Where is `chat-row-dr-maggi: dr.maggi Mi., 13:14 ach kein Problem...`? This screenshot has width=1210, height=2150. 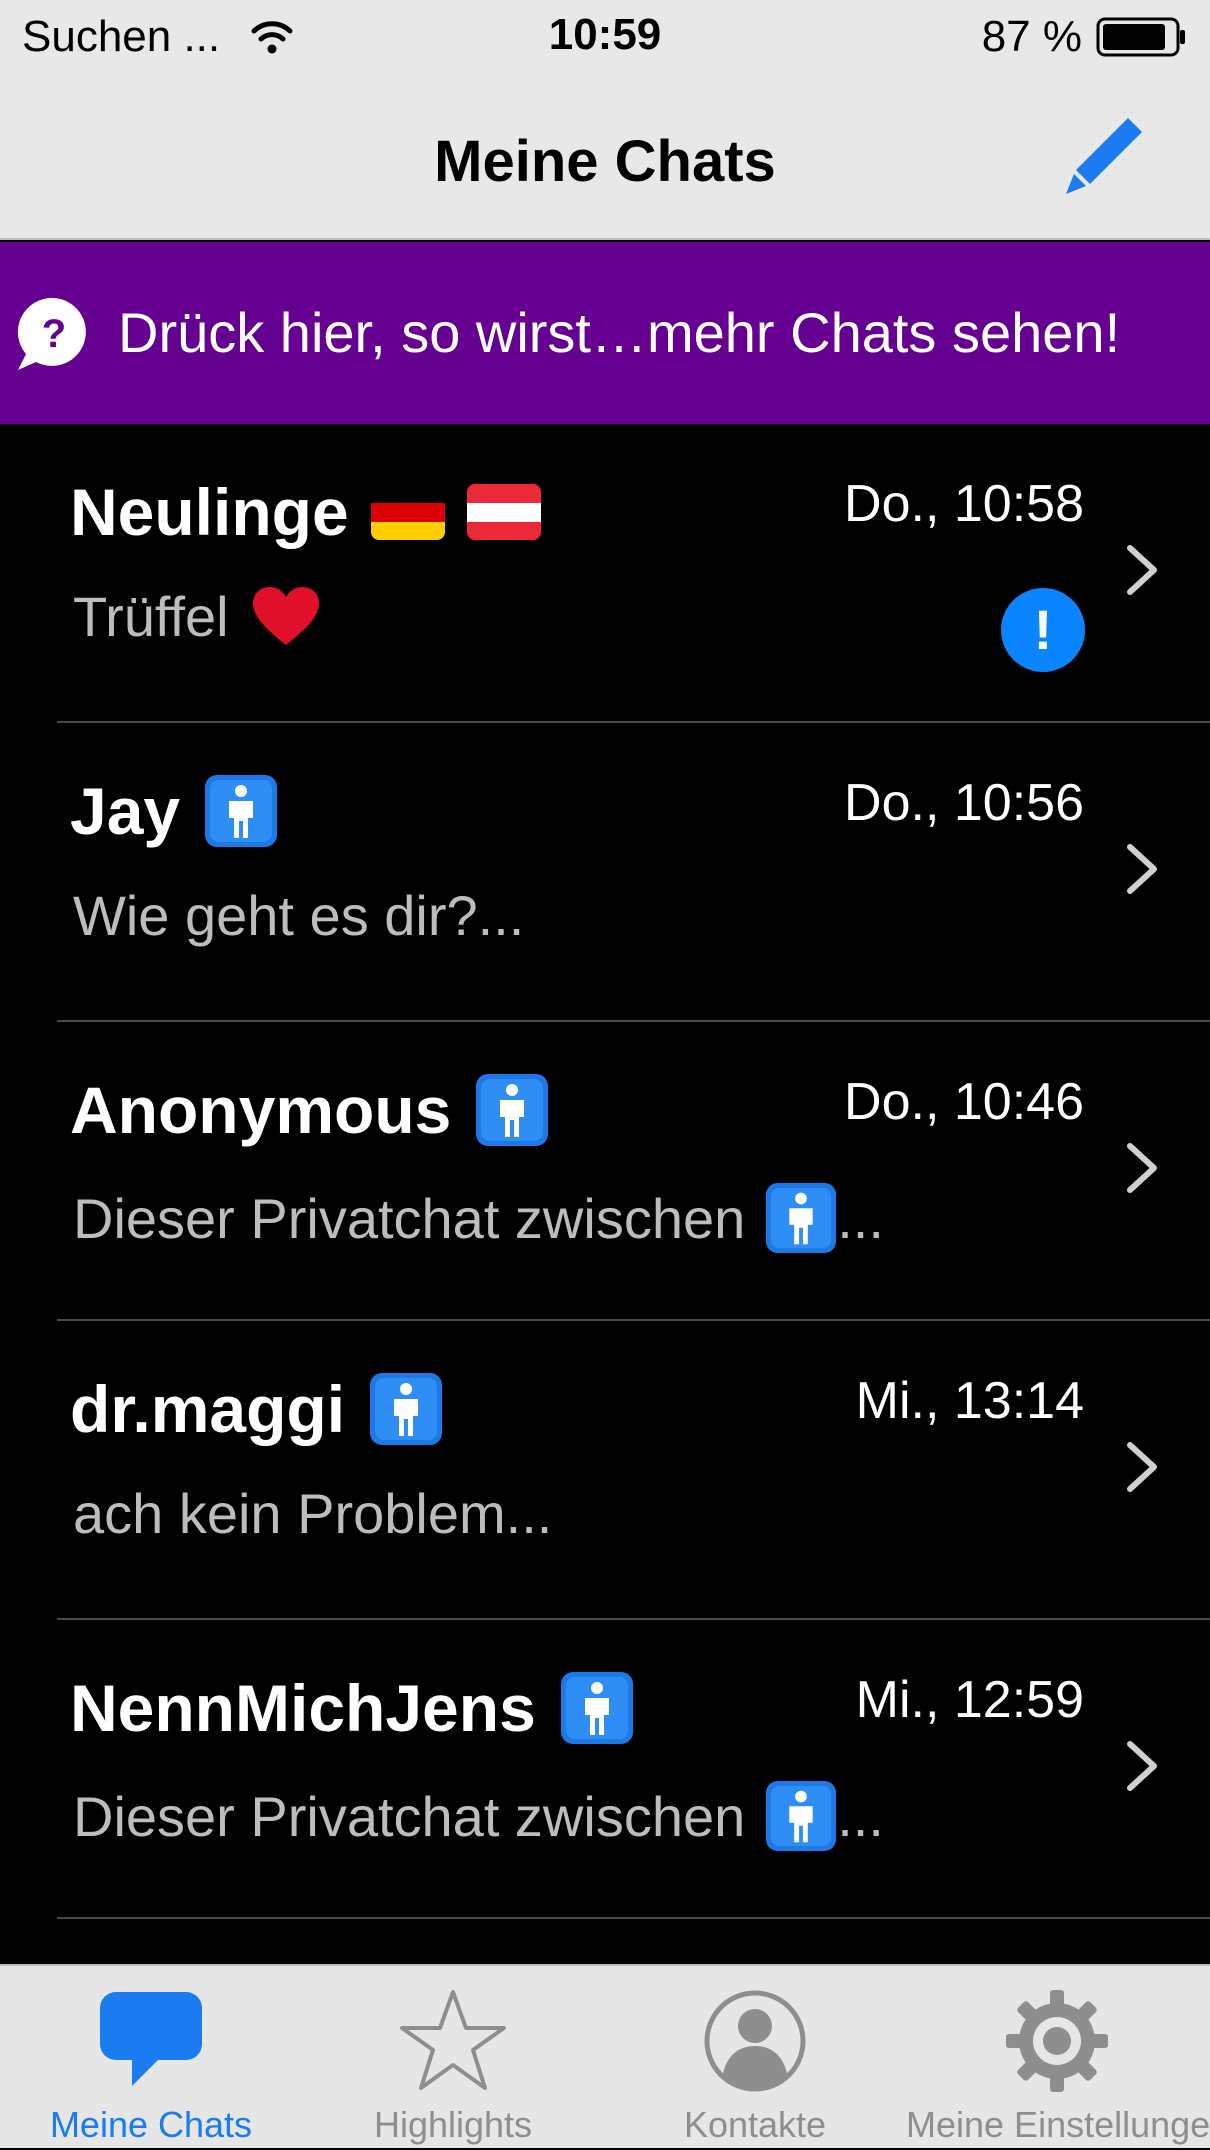 chat-row-dr-maggi: dr.maggi Mi., 13:14 ach kein Problem... is located at coordinates (605, 1470).